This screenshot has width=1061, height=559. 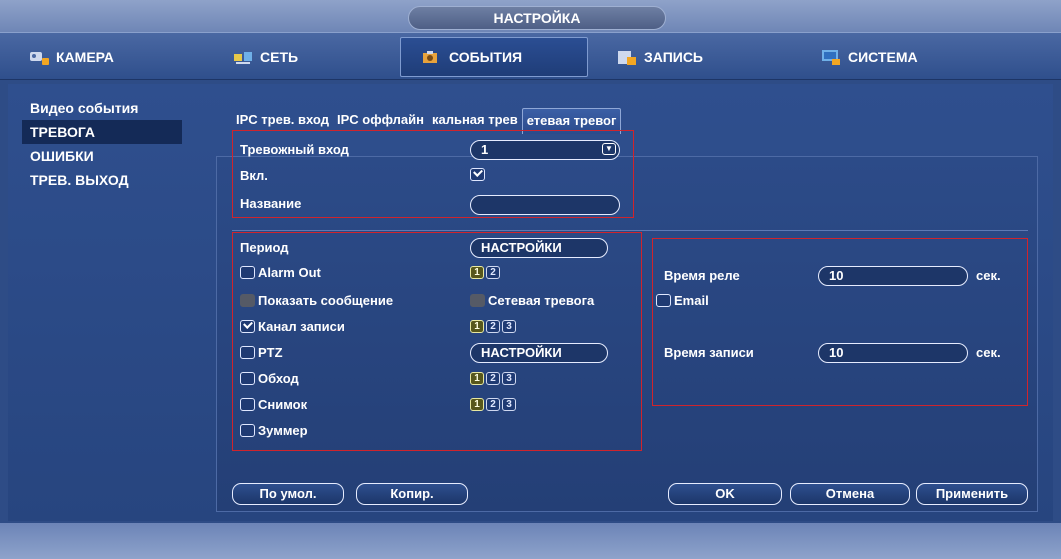 I want to click on alarm-input-value: 1, so click(x=485, y=149).